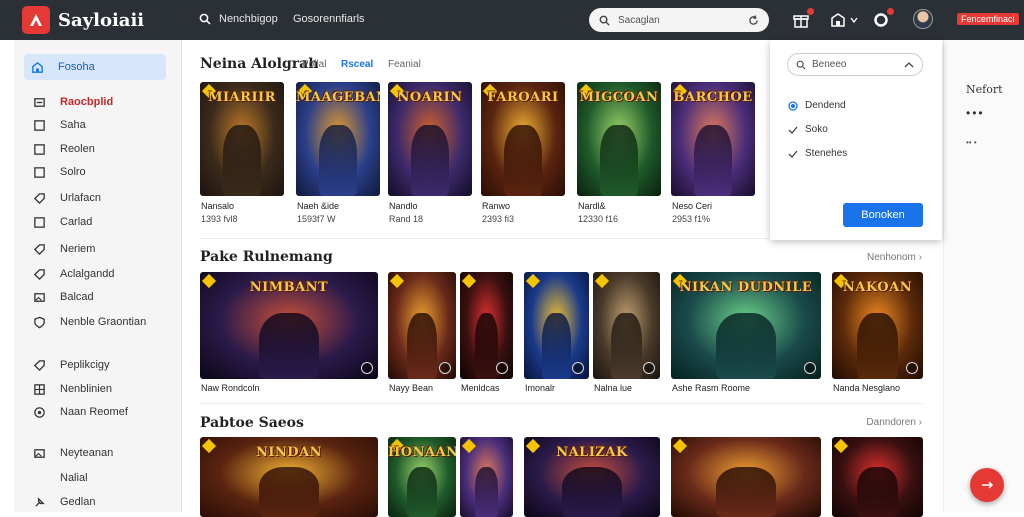  I want to click on sidebar-item: Reolen, so click(96, 149).